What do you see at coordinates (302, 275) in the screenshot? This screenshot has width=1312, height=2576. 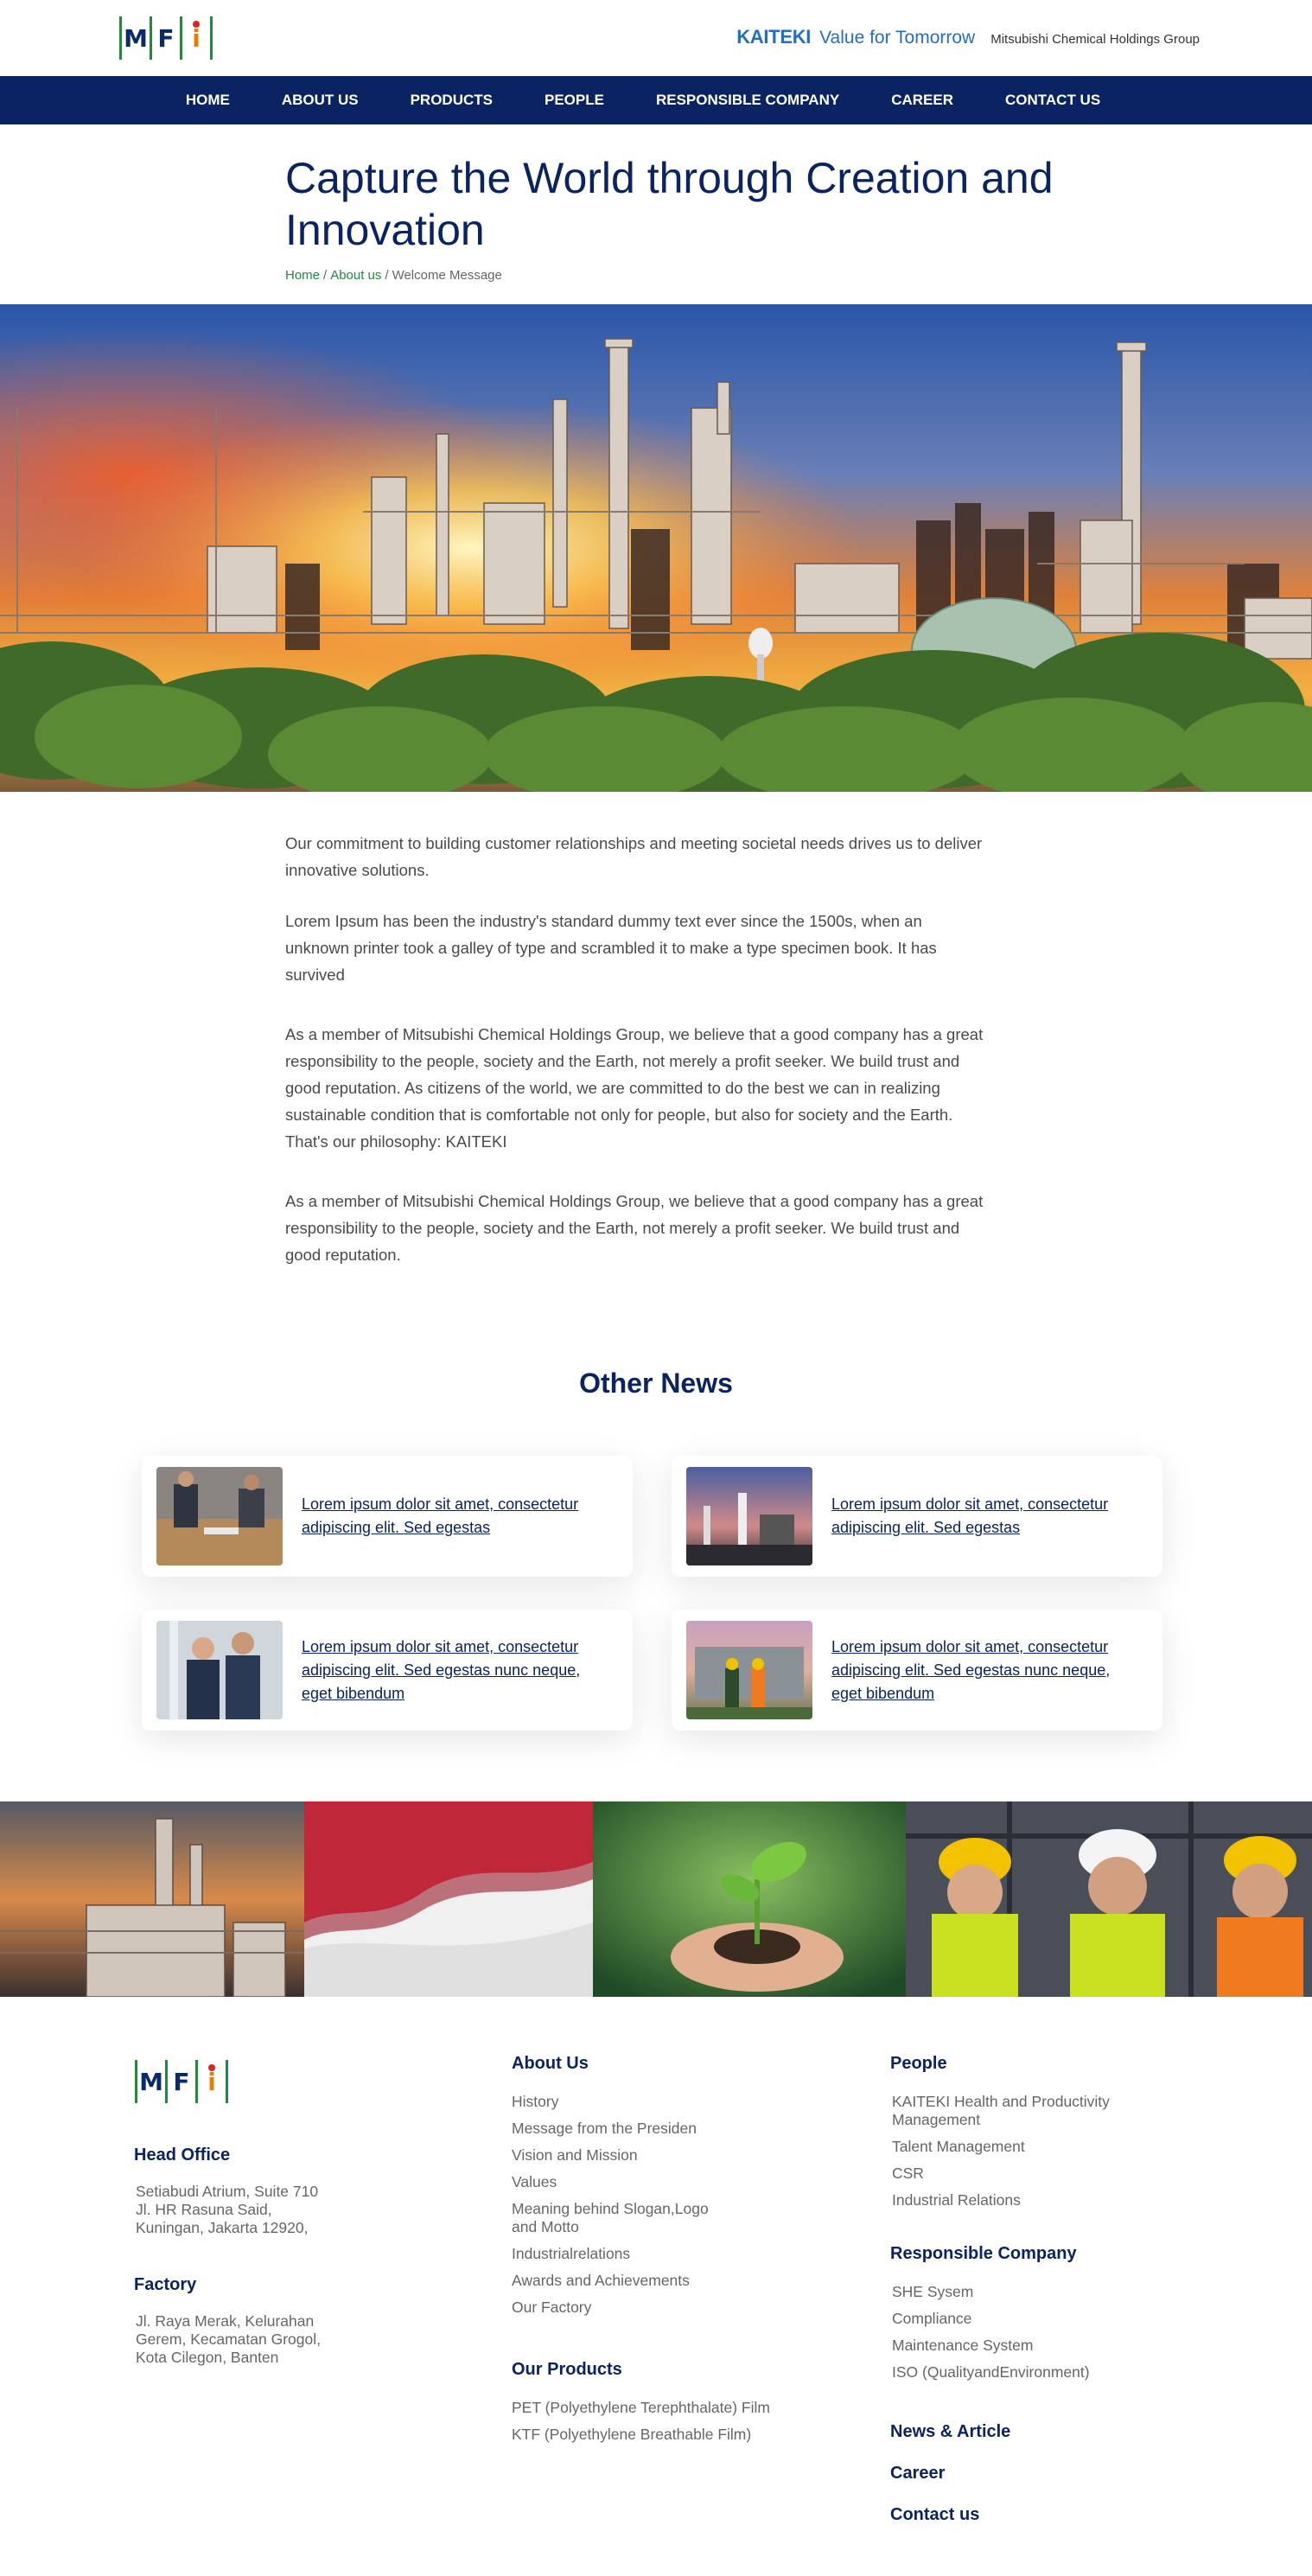 I see `breadcrumb-home: Home` at bounding box center [302, 275].